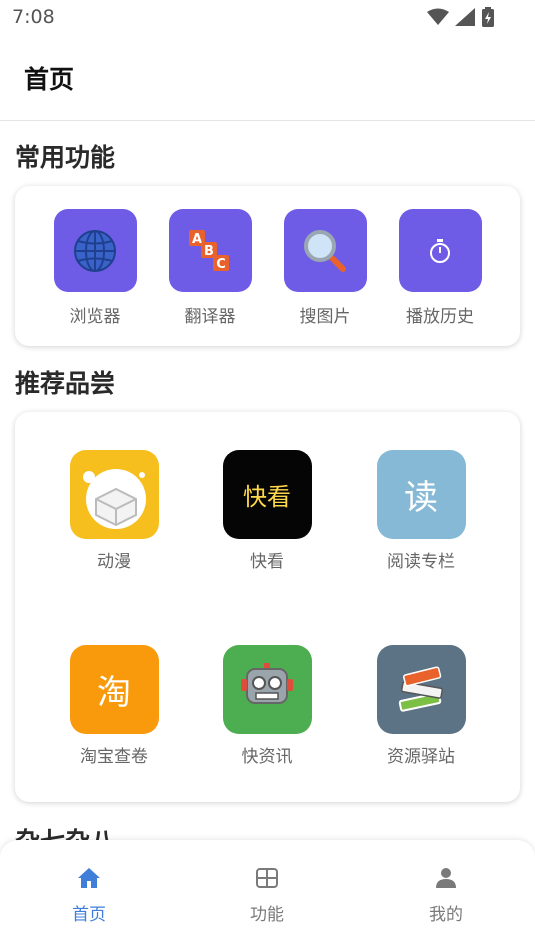 The image size is (535, 951). Describe the element at coordinates (438, 16) in the screenshot. I see `wifi-icon` at that location.